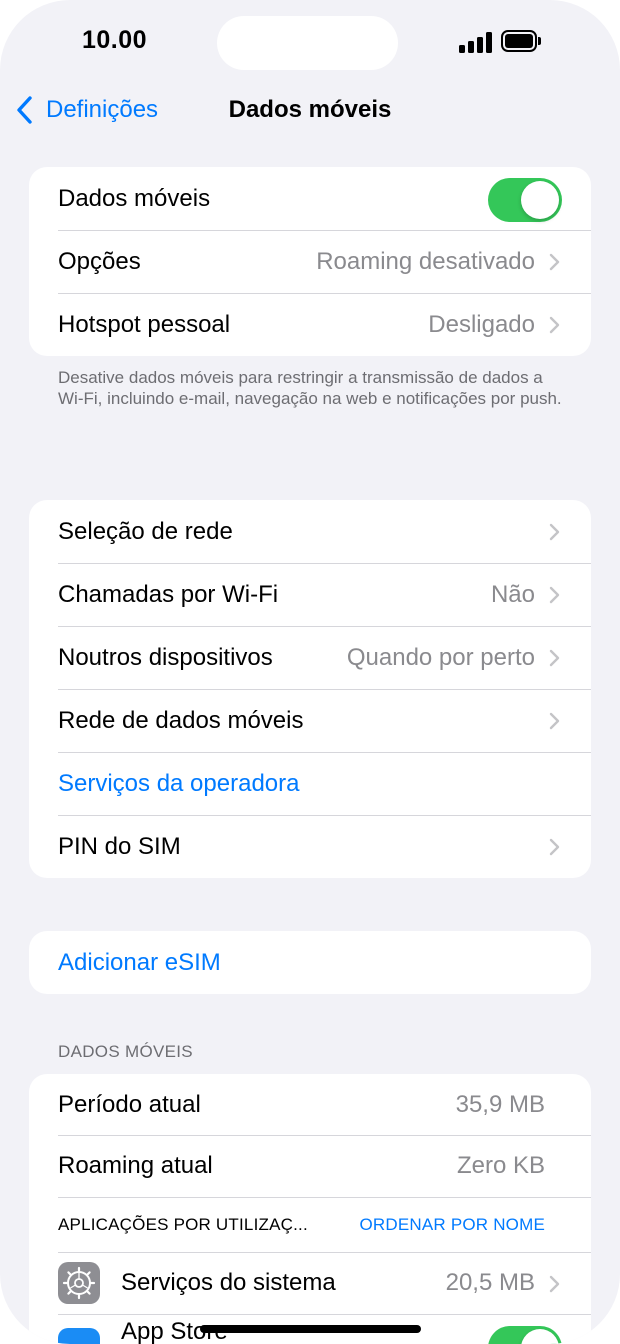 The width and height of the screenshot is (620, 1344). What do you see at coordinates (134, 198) in the screenshot?
I see `cellular-data-label: Dados móveis` at bounding box center [134, 198].